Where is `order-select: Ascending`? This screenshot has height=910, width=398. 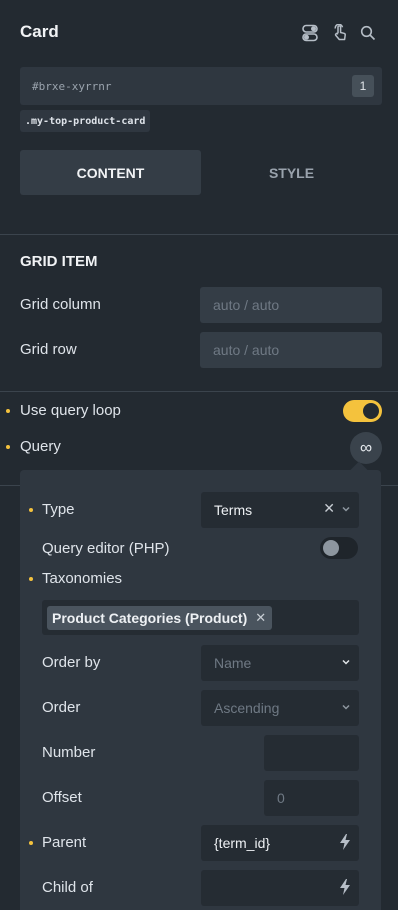
order-select: Ascending is located at coordinates (280, 708).